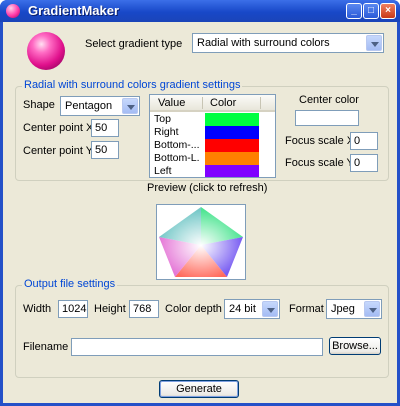 This screenshot has width=400, height=406. I want to click on center-y-label: Center point Y, so click(58, 151).